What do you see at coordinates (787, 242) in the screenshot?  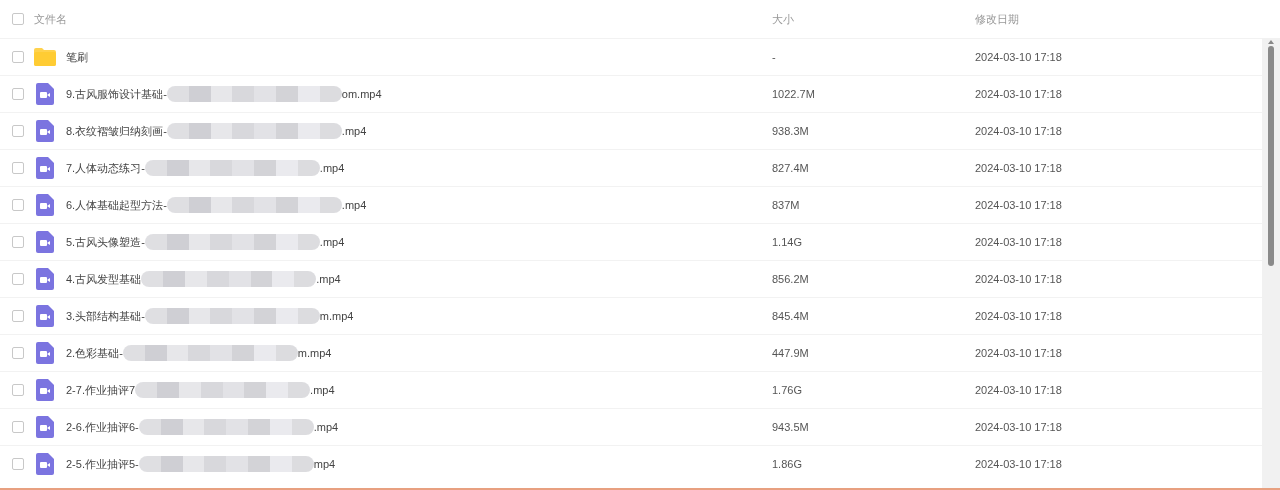 I see `file-size: 1.14G` at bounding box center [787, 242].